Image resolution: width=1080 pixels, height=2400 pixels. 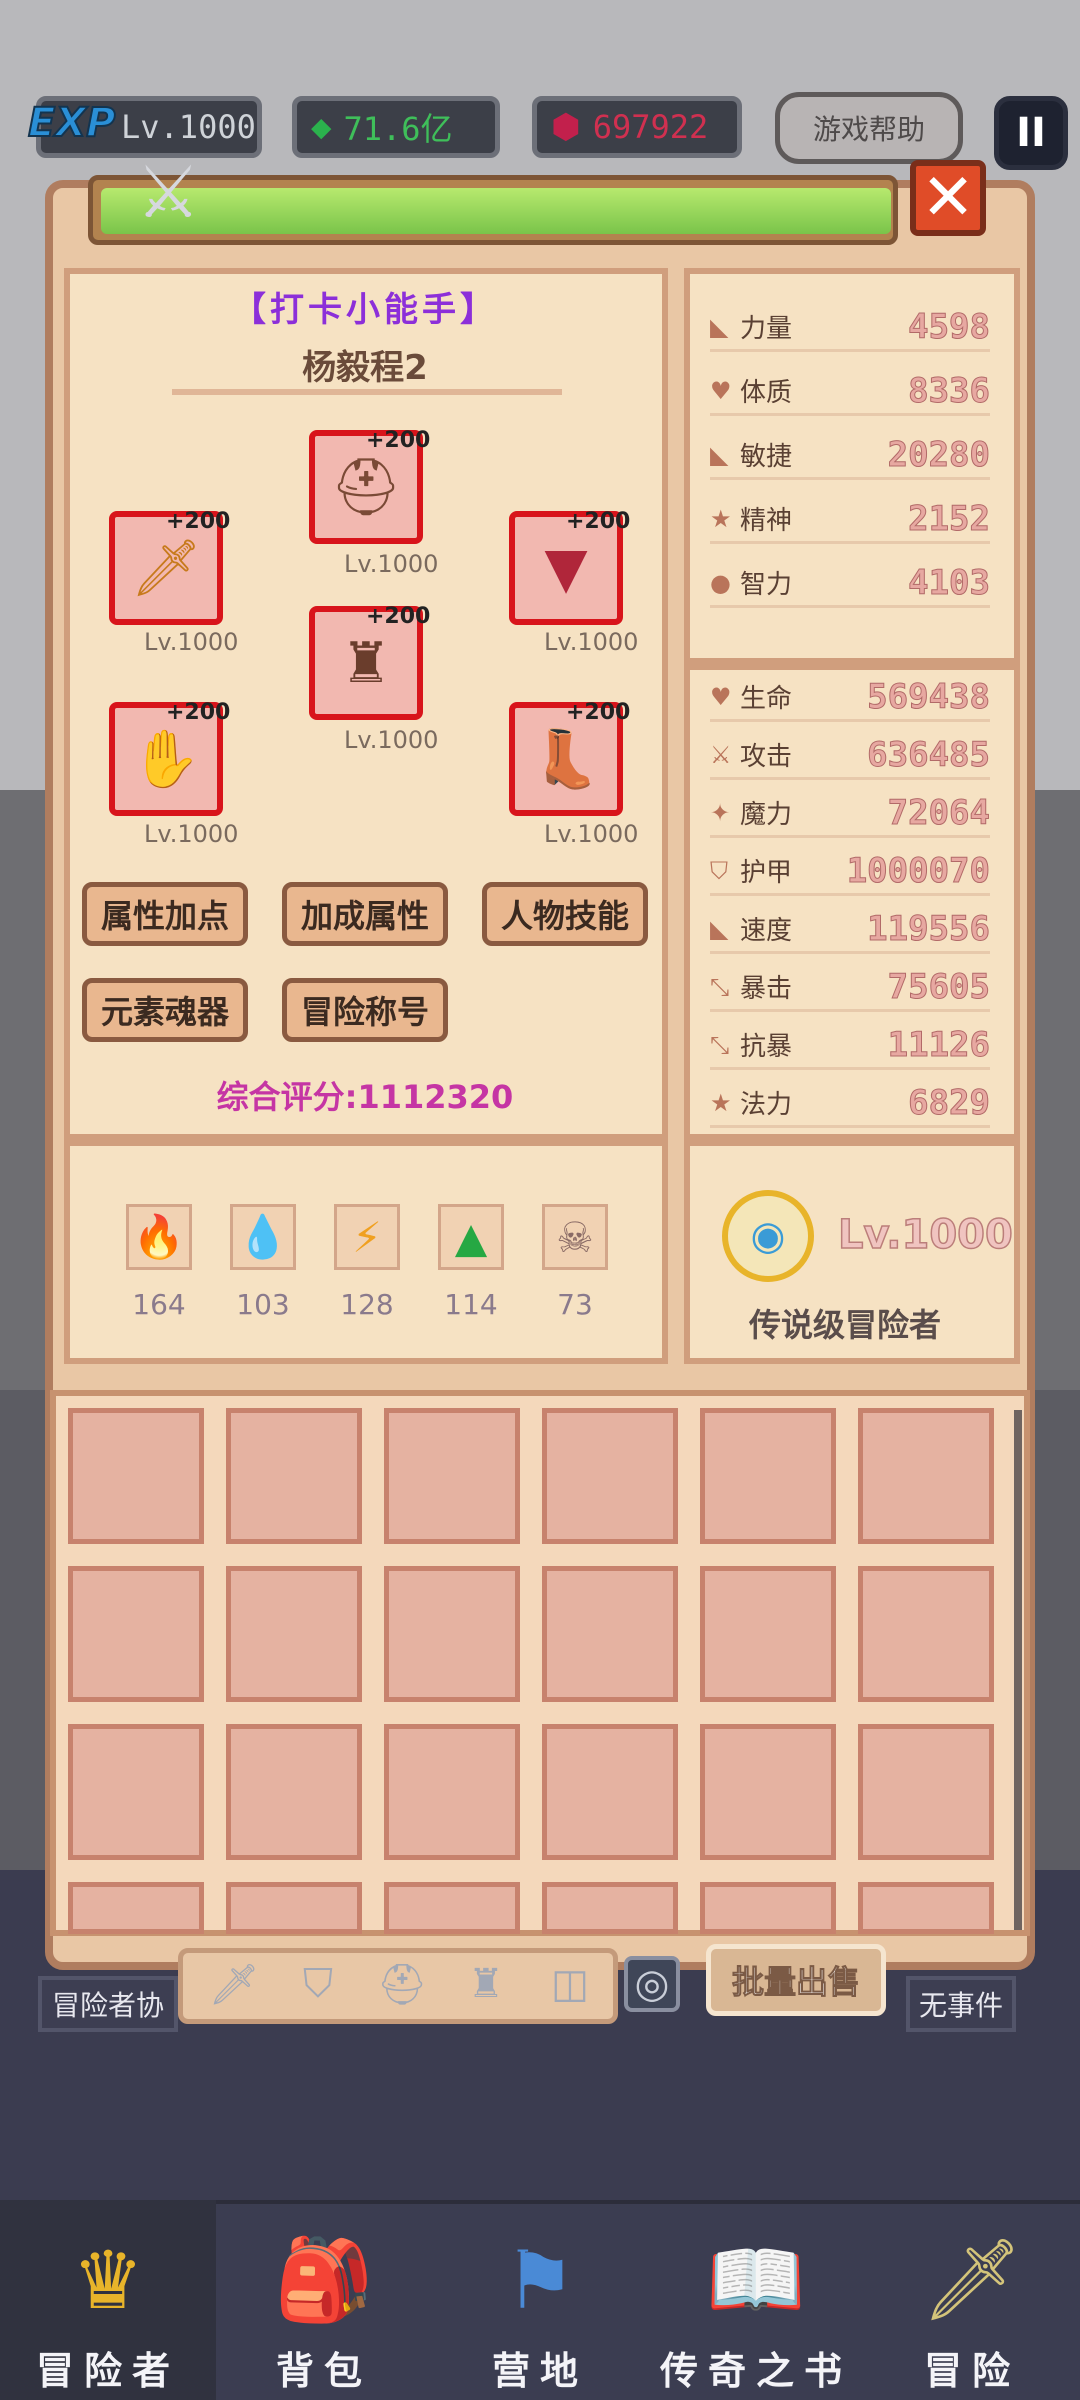 What do you see at coordinates (323, 2371) in the screenshot?
I see `nav-label: 背包` at bounding box center [323, 2371].